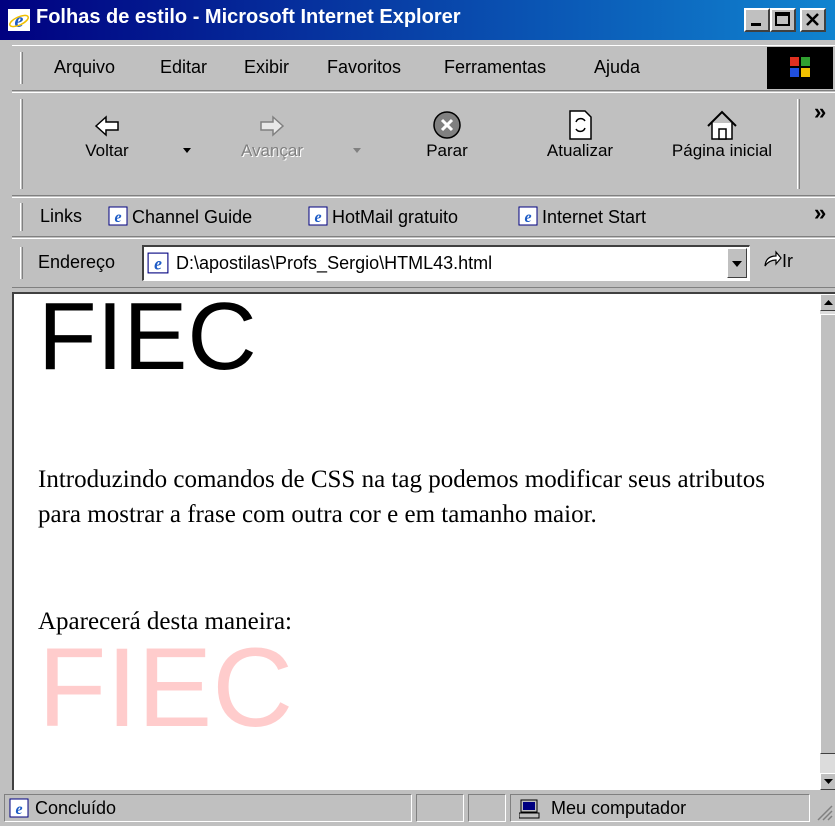  Describe the element at coordinates (107, 150) in the screenshot. I see `back-label: Voltar` at that location.